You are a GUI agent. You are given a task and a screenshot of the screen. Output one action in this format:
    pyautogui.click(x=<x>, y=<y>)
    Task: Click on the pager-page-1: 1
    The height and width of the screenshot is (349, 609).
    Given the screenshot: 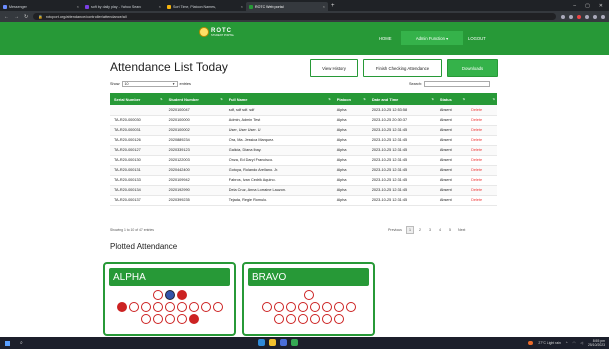 What is the action you would take?
    pyautogui.click(x=409, y=230)
    